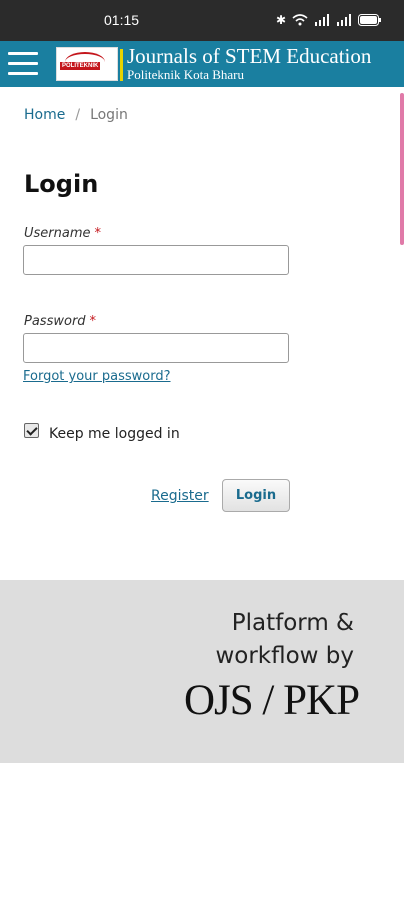  What do you see at coordinates (44, 115) in the screenshot?
I see `breadcrumb-home: Home` at bounding box center [44, 115].